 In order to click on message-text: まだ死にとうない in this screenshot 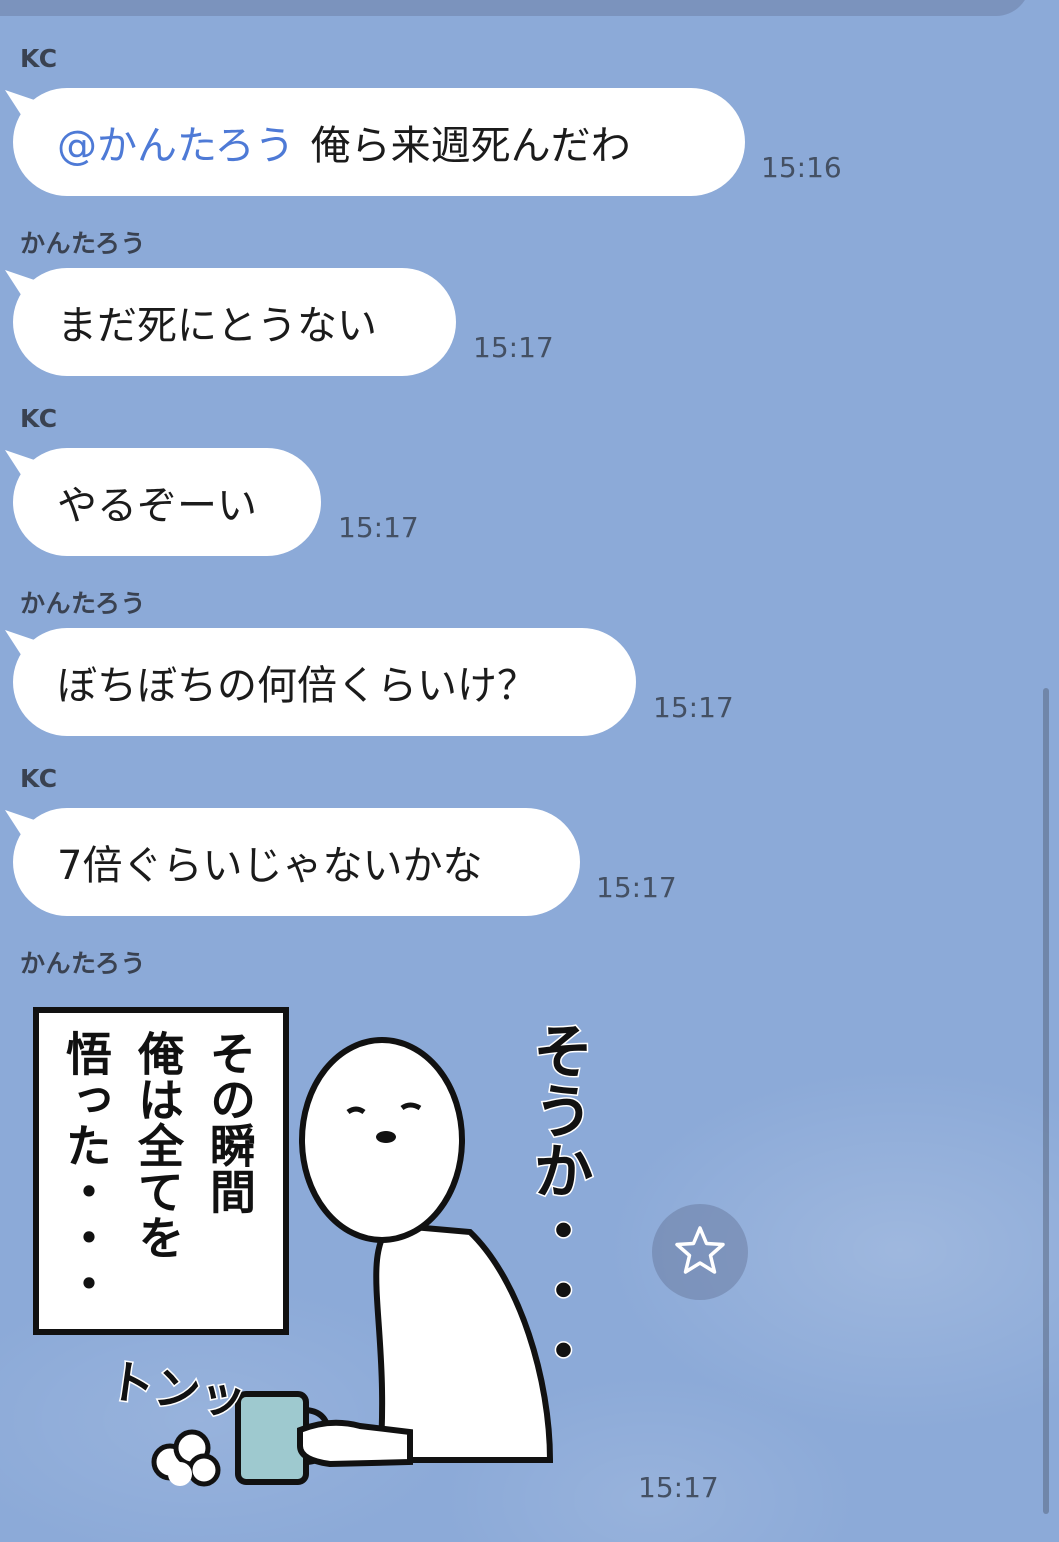, I will do `click(217, 326)`.